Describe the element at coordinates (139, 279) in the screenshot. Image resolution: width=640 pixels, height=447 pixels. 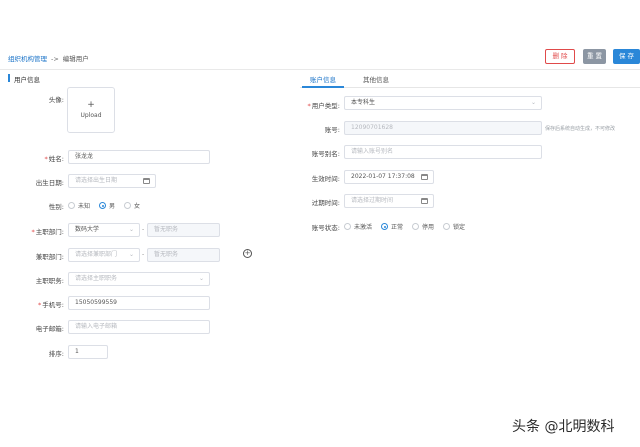
I see `main-post-select: 请选择主职职务 ⌄` at that location.